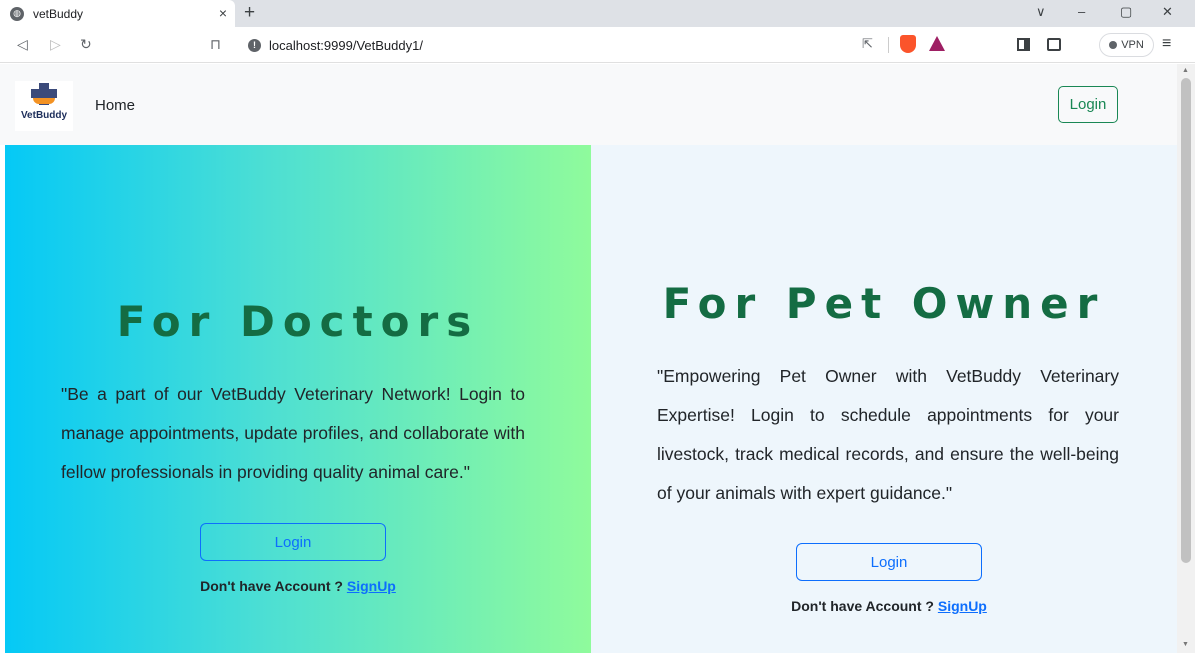 The height and width of the screenshot is (653, 1195). Describe the element at coordinates (1041, 12) in the screenshot. I see `tab-search-icon: ∨` at that location.